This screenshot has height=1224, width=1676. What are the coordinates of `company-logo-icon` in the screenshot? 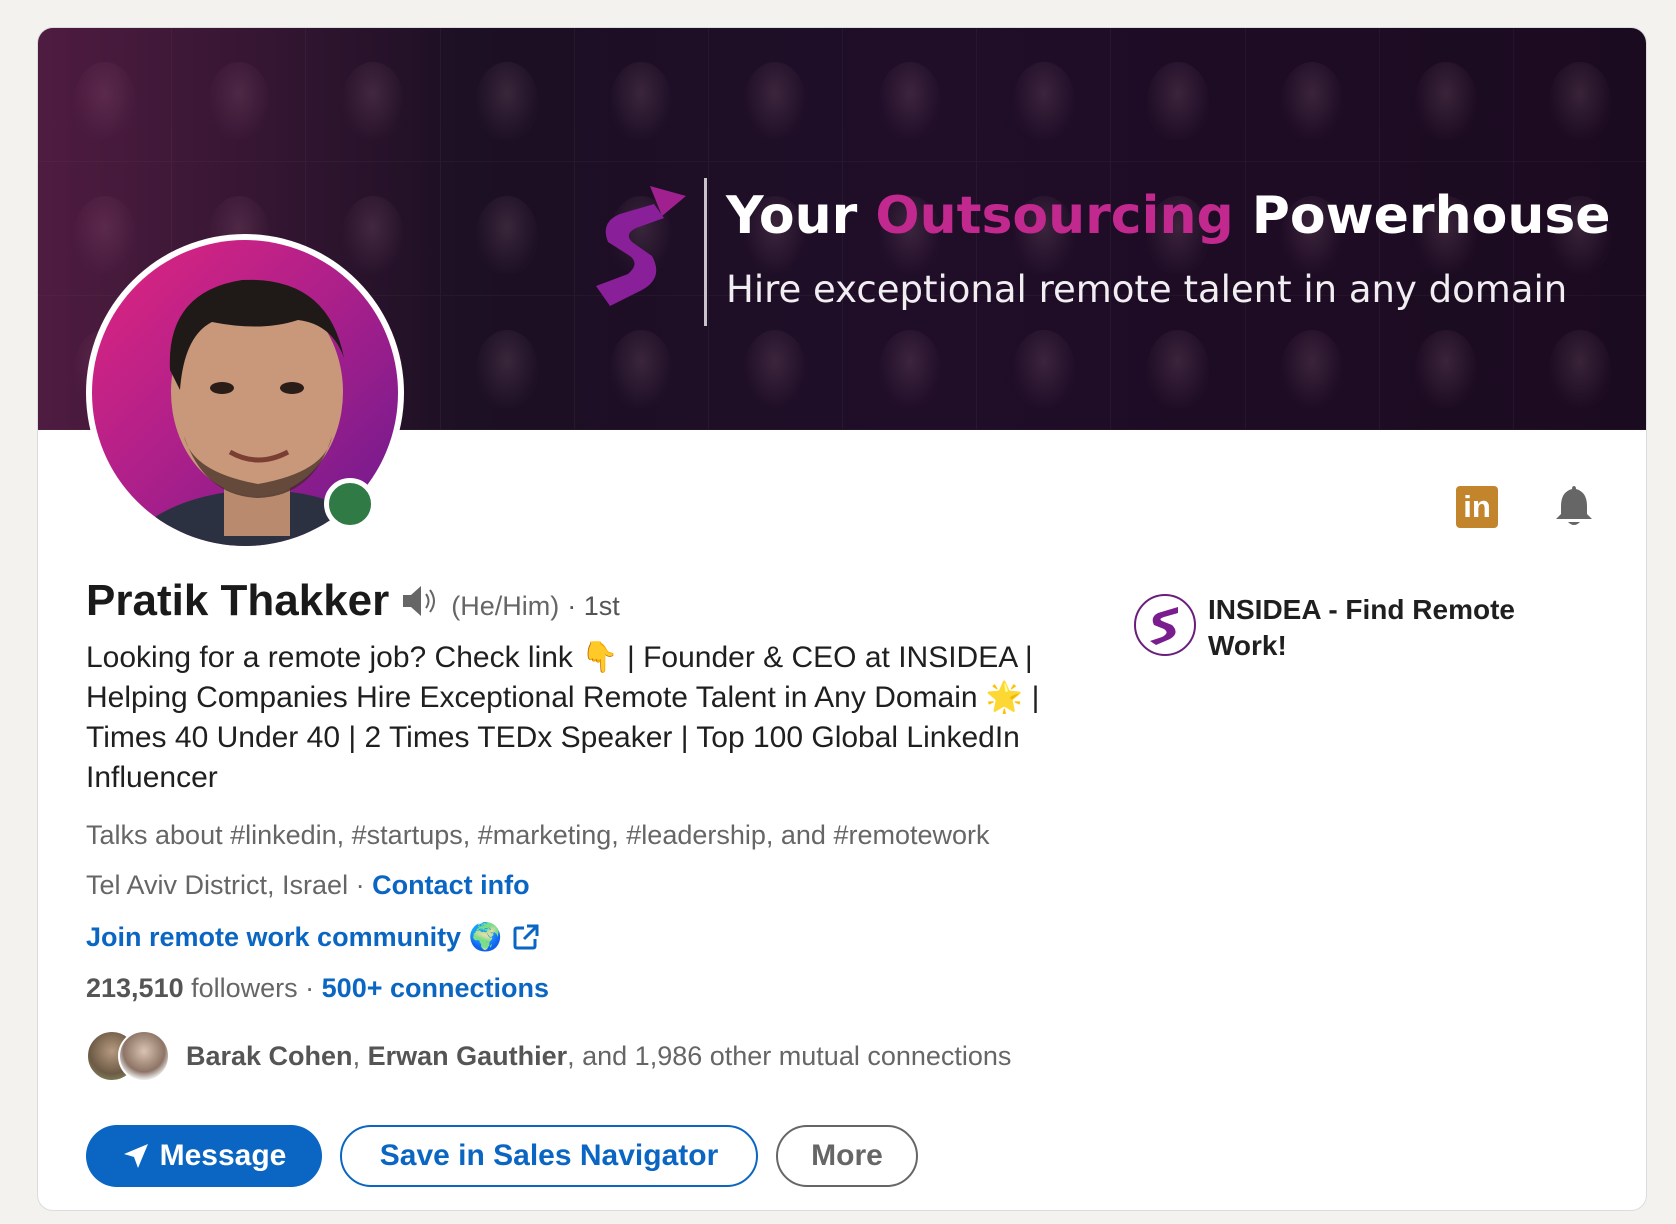 It's located at (1165, 625).